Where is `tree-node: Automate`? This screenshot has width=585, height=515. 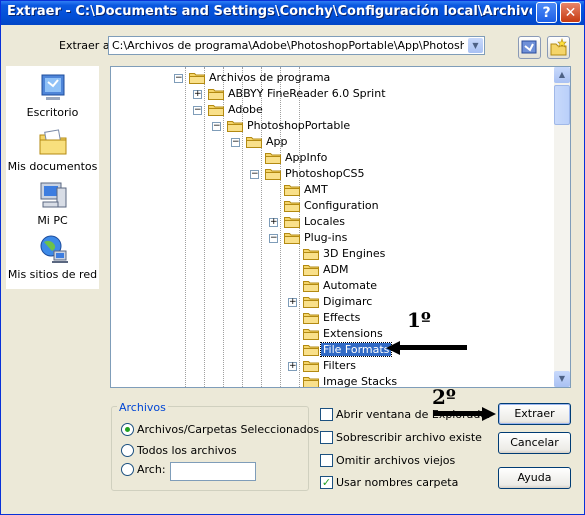 tree-node: Automate is located at coordinates (433, 286).